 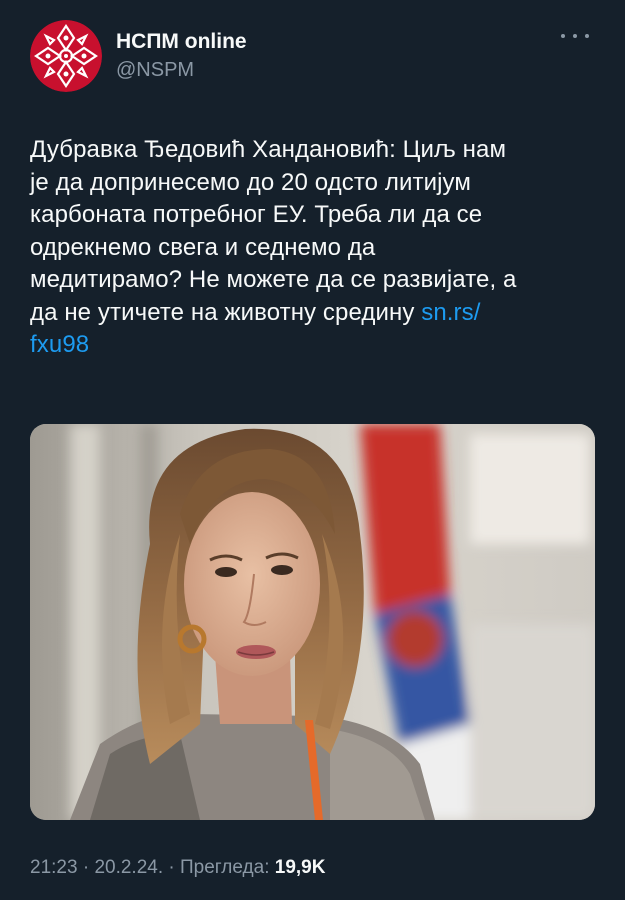 I want to click on tweet-line: карбоната потребног ЕУ. Треба ли да се, so click(x=256, y=214).